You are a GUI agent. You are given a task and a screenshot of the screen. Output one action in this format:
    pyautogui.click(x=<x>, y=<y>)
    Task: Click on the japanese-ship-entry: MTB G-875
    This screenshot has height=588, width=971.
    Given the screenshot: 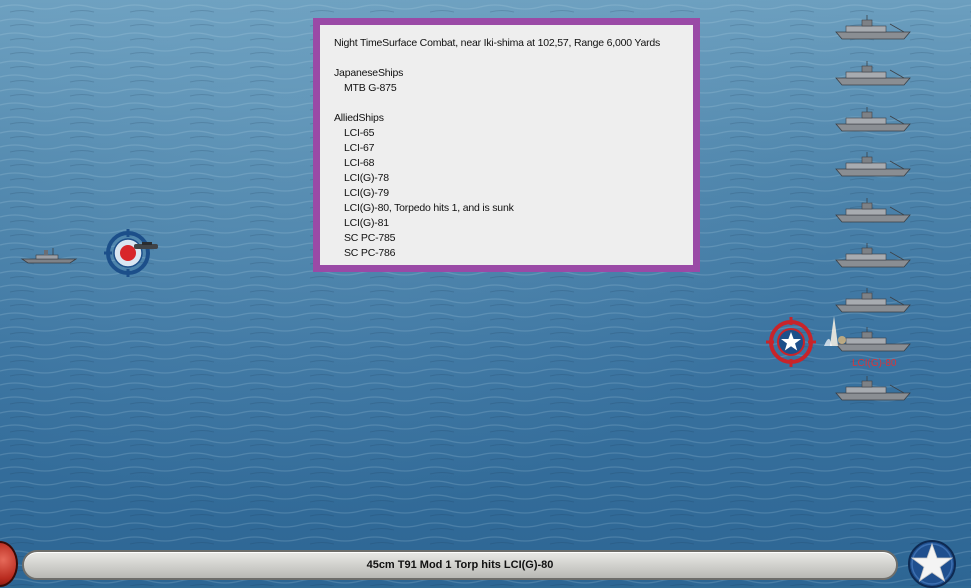 What is the action you would take?
    pyautogui.click(x=370, y=88)
    